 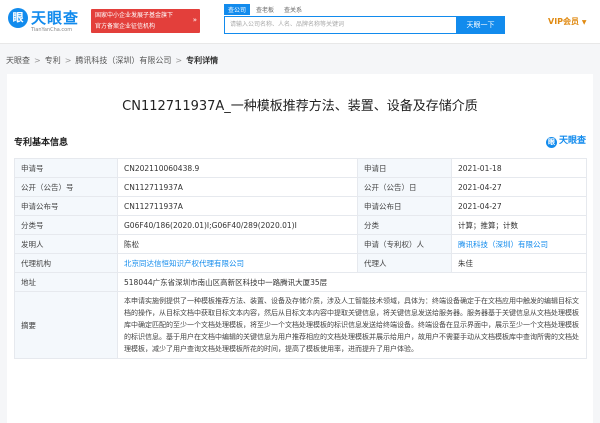 I want to click on table-row: 公开（公告）号 CN112711937A 公开（公告）日 2021-04-27, so click(x=300, y=187).